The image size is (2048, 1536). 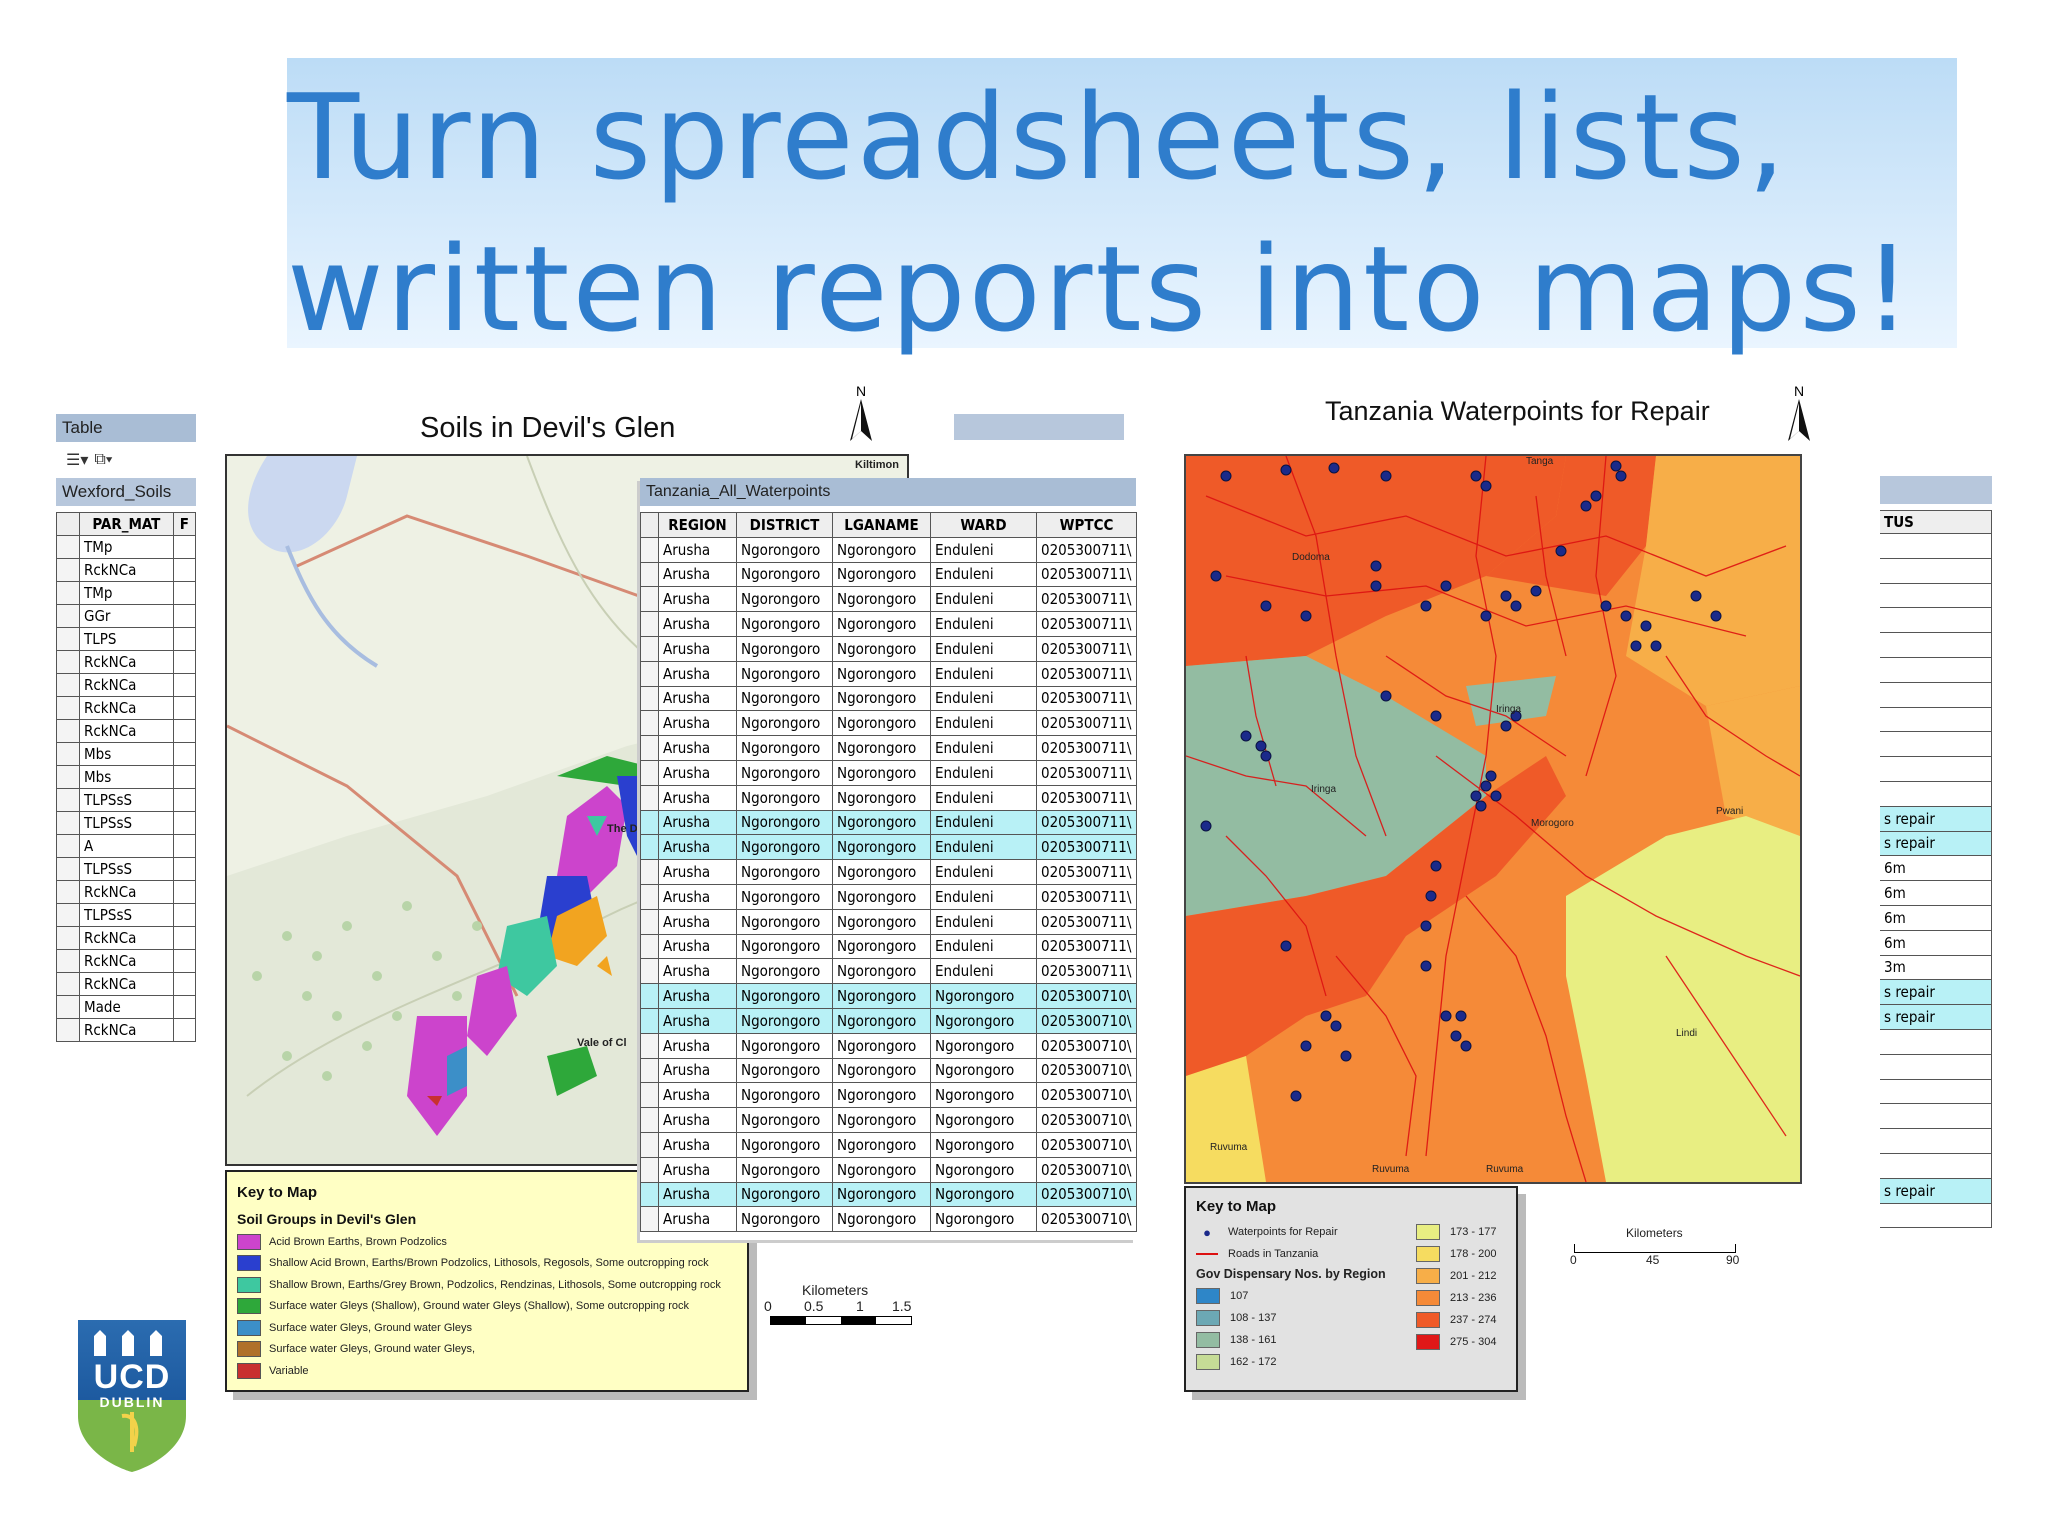 I want to click on column-header-district: DISTRICT, so click(x=784, y=525).